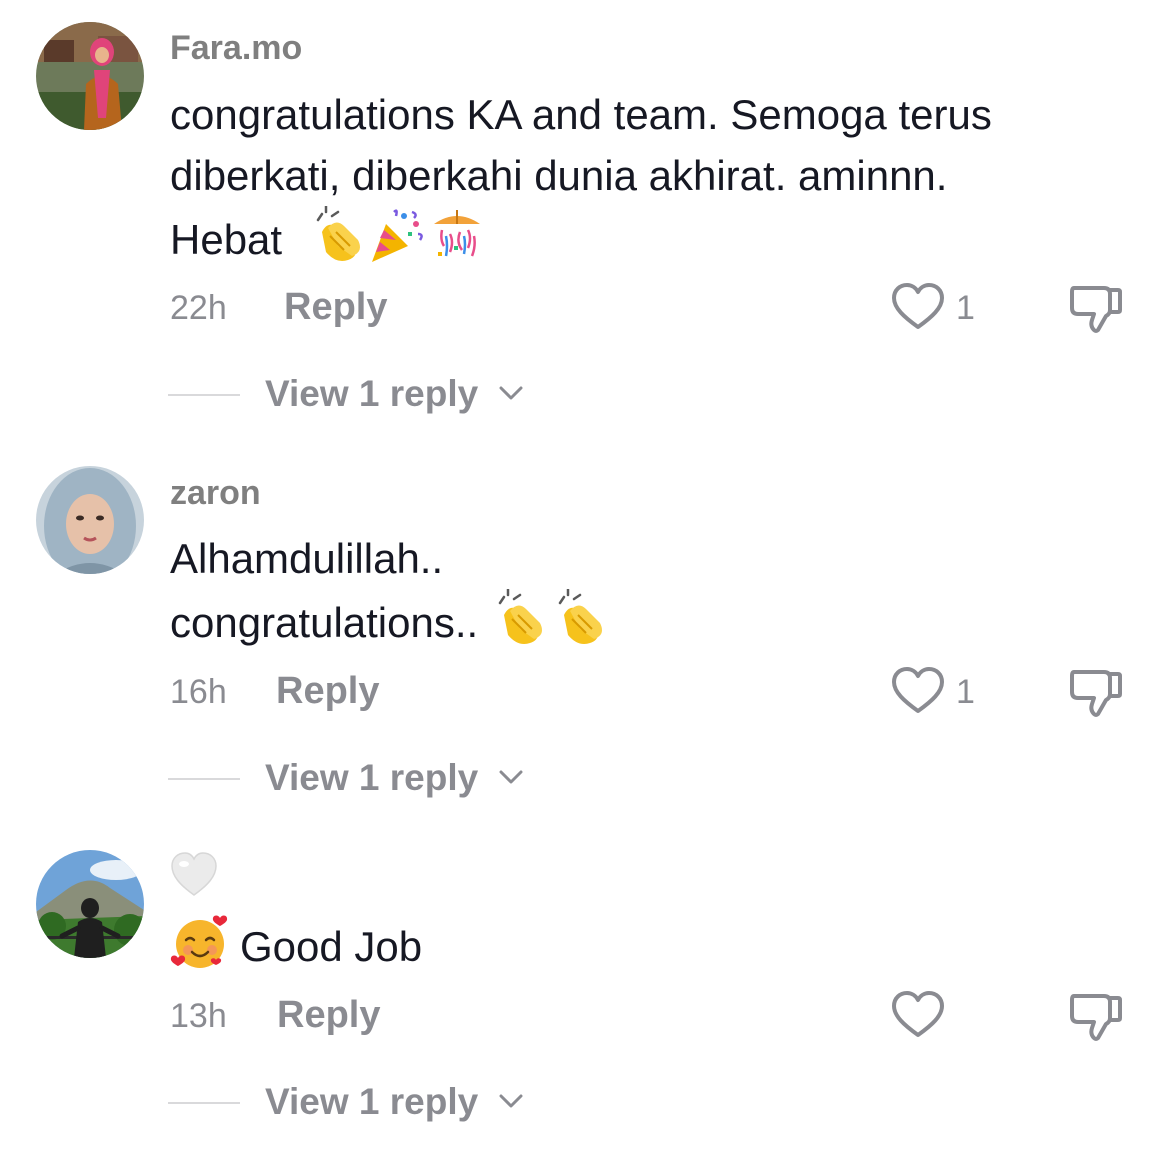 This screenshot has width=1170, height=1159. I want to click on comment-username: Fara.mo, so click(236, 48).